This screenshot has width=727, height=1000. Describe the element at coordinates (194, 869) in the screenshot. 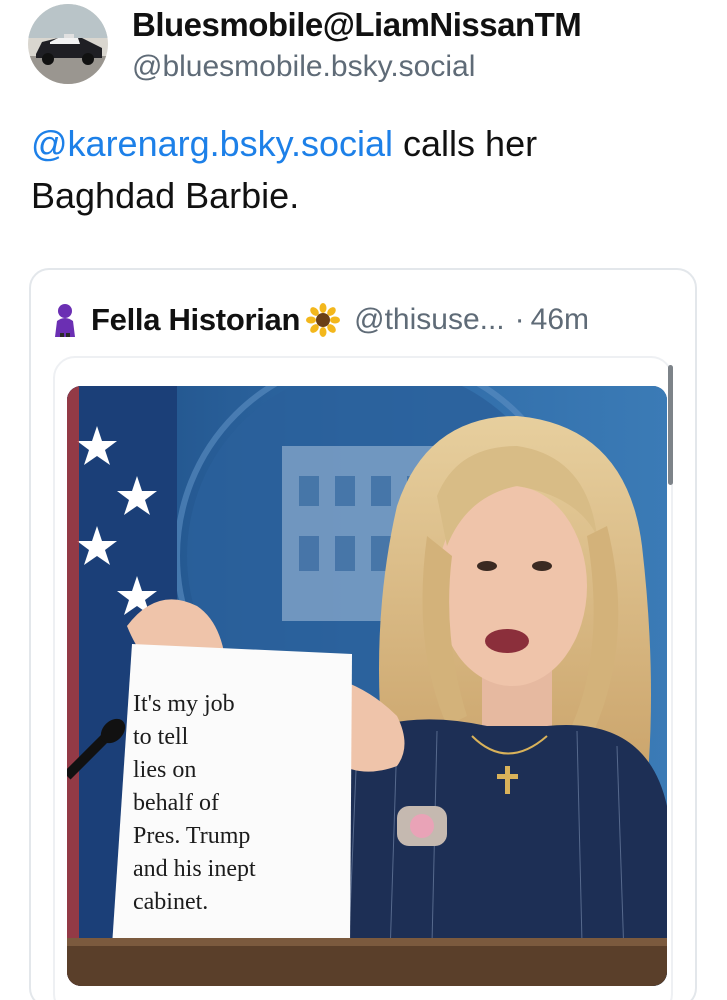

I see `sign-line: and his inept` at that location.